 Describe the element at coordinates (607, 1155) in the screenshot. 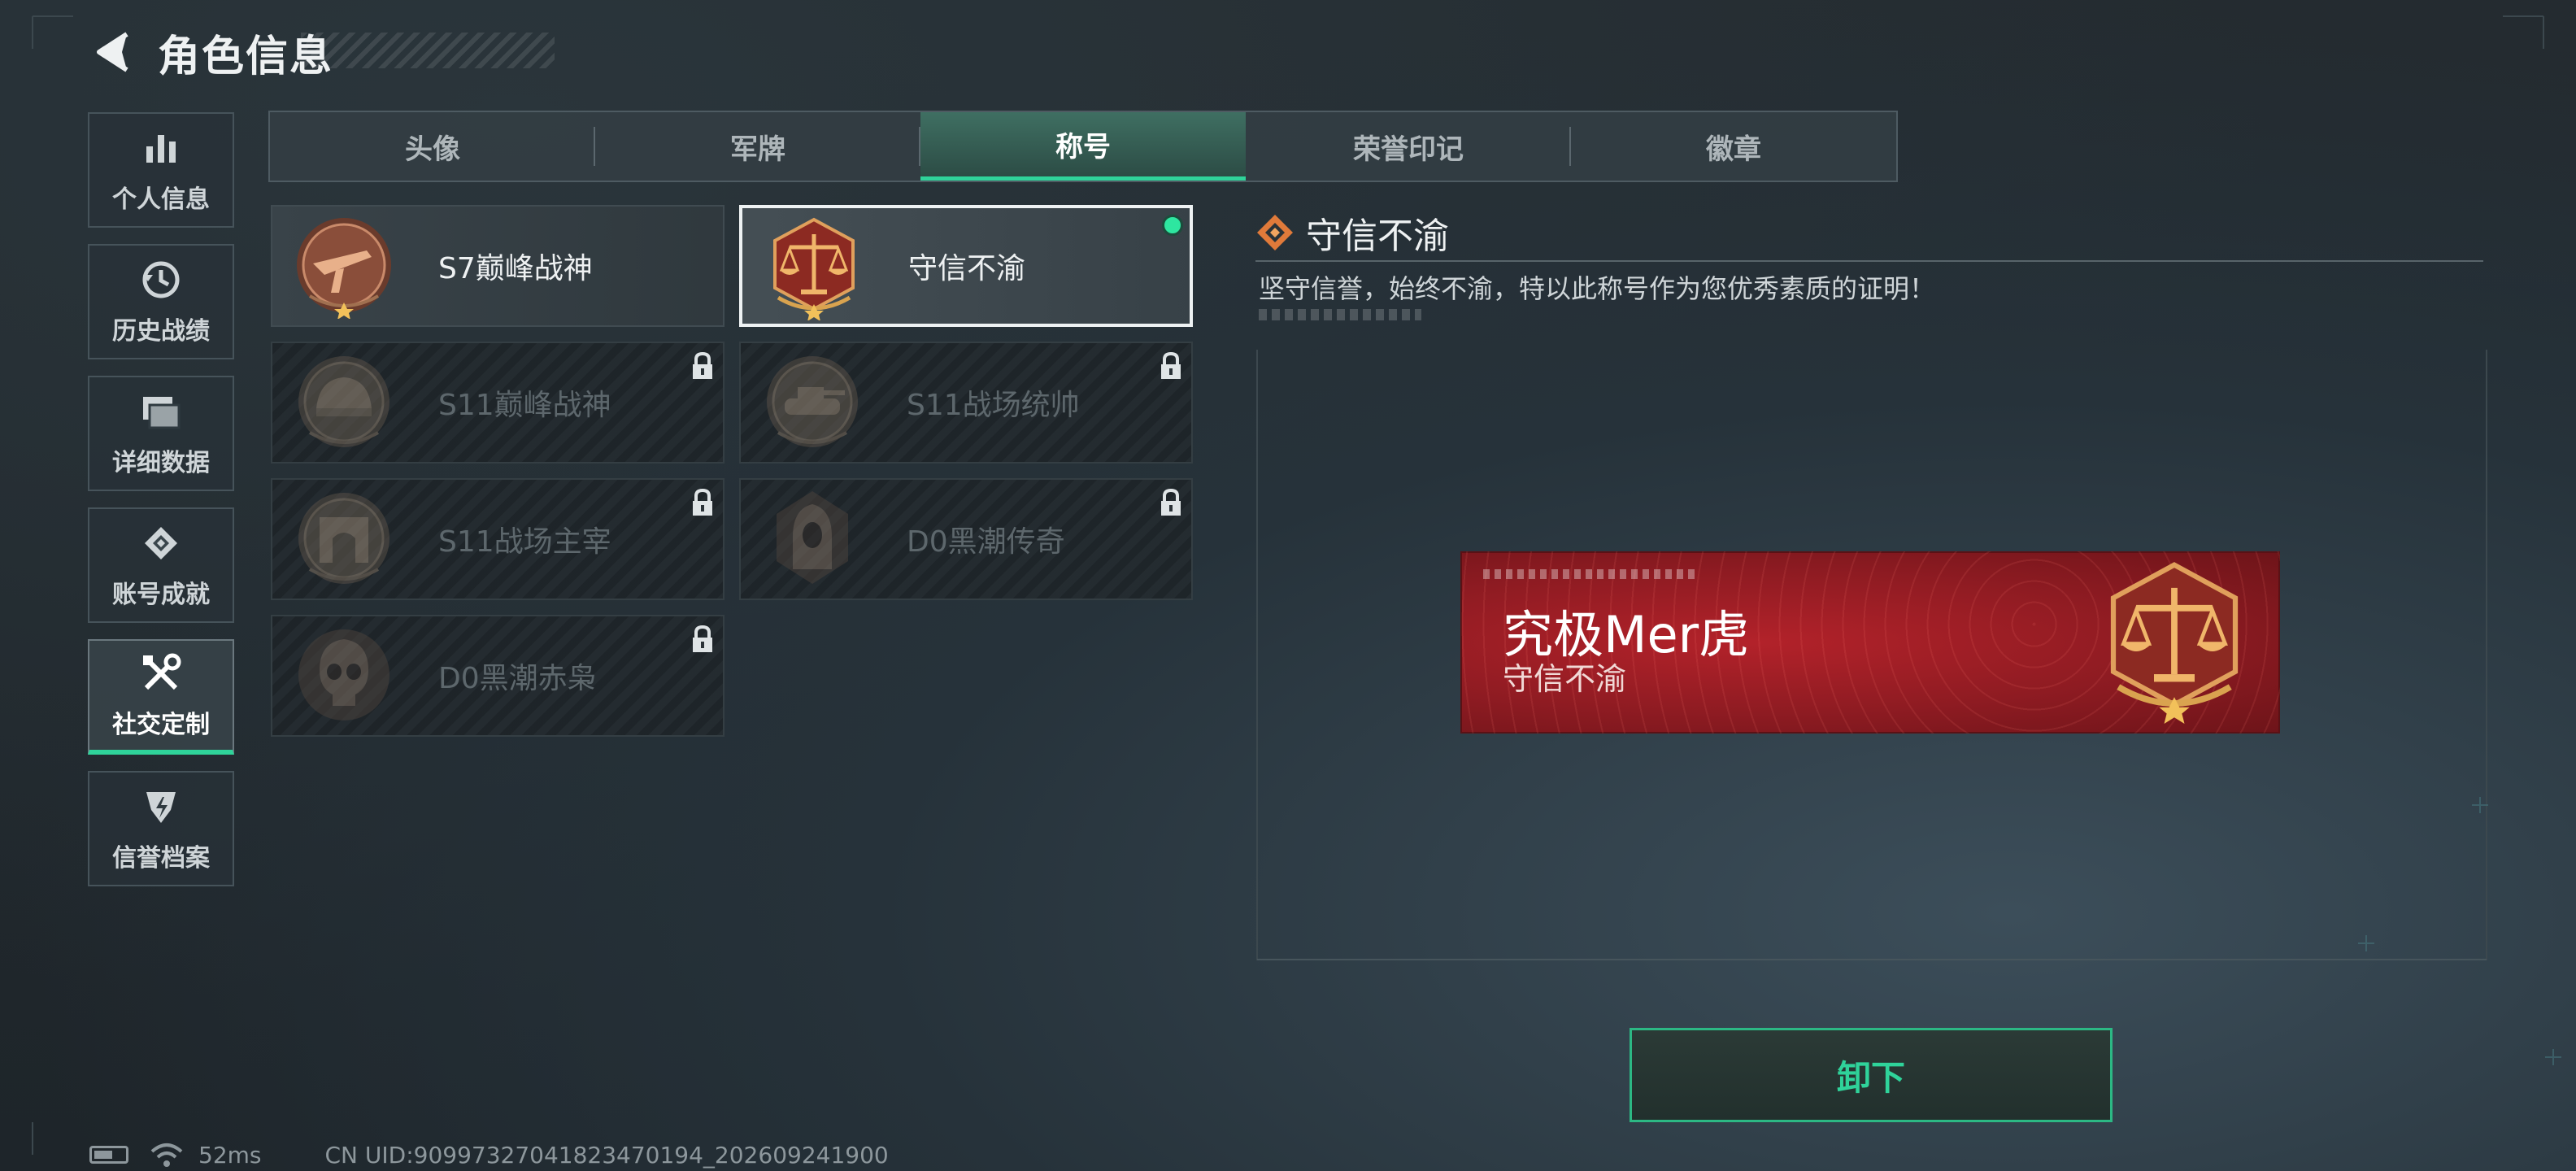

I see `uid-text: CN UID:90997327041823470194_202609241900` at that location.